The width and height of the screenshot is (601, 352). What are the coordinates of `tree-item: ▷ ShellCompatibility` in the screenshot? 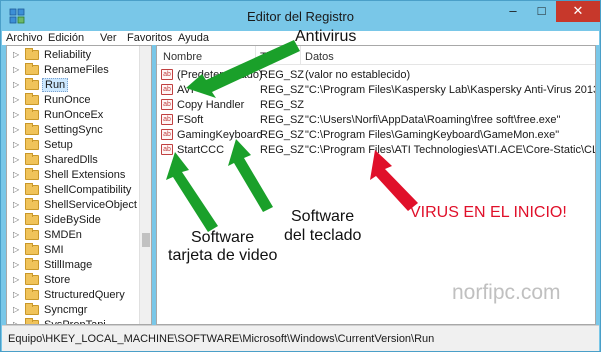 It's located at (79, 190).